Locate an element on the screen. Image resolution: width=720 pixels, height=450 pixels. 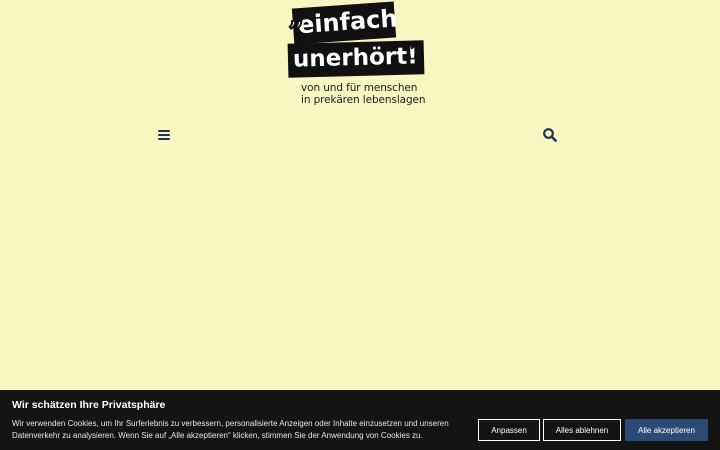
logo-band-unerhoert: unerhört! is located at coordinates (356, 59).